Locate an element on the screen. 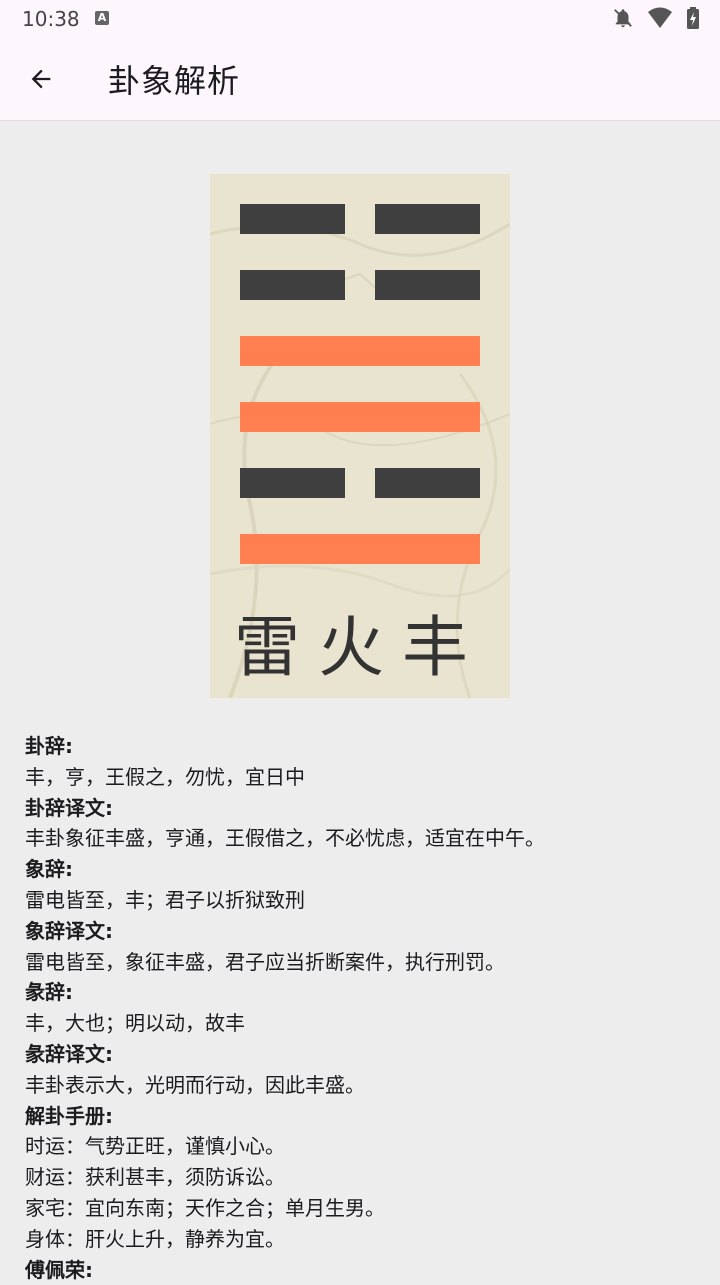  hexagram-line-3-yang is located at coordinates (360, 417).